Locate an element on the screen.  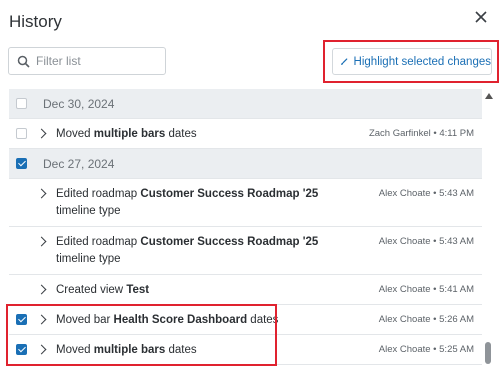
history-item: Created view Test Alex Choate • 5:41 AM is located at coordinates (245, 290).